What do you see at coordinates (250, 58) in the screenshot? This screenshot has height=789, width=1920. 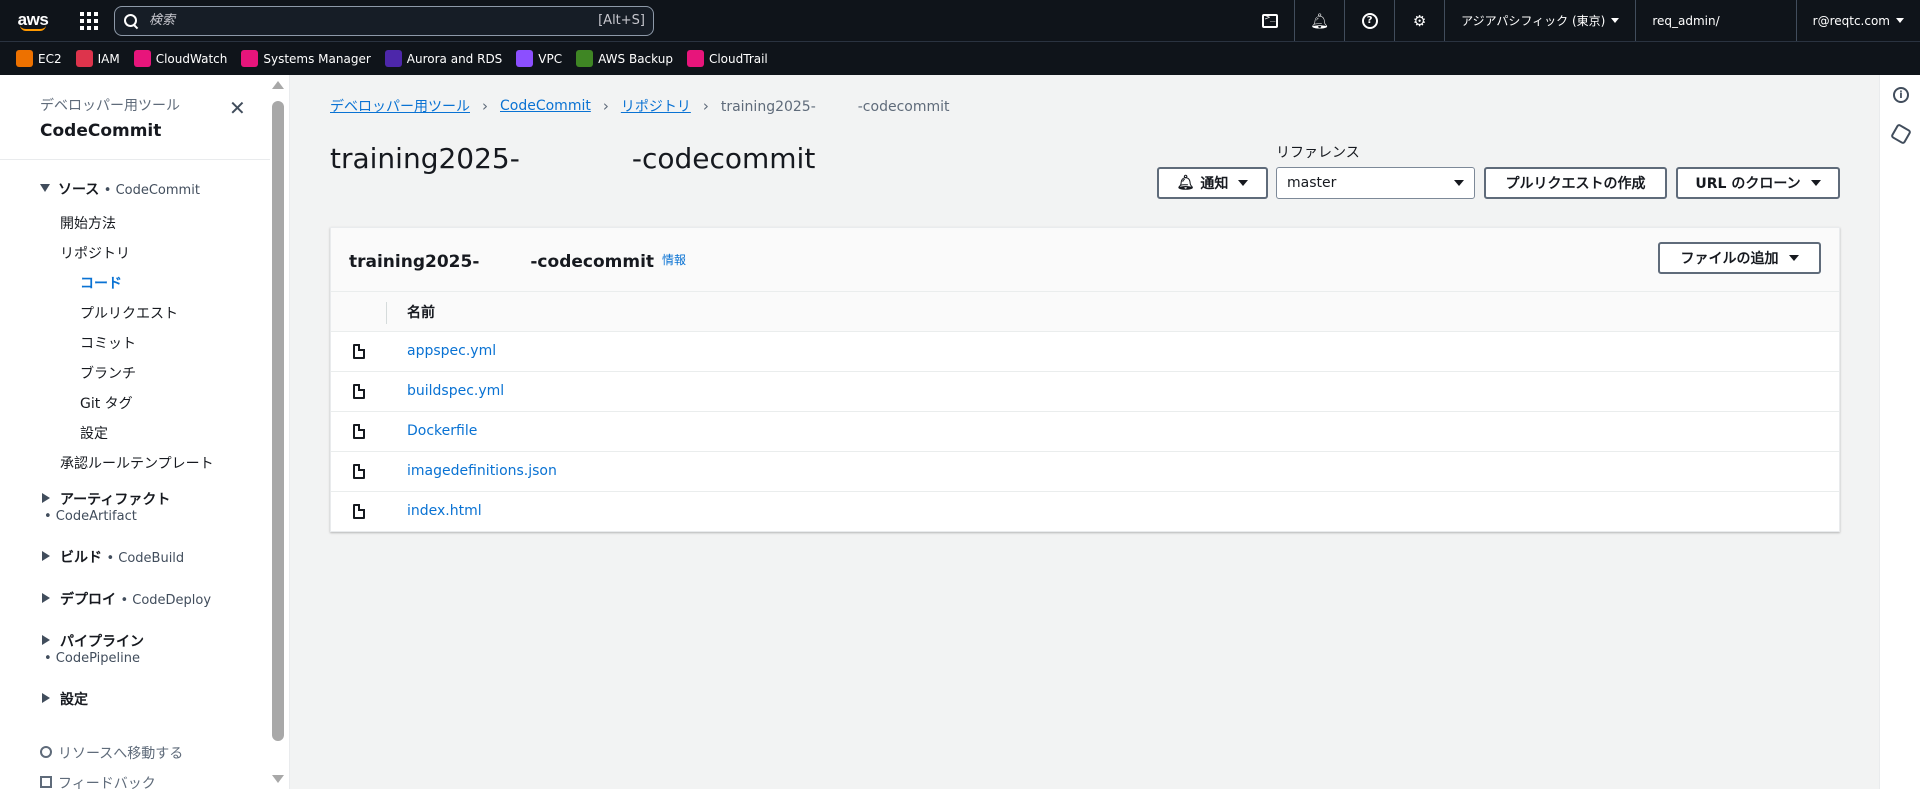 I see `systems-manager-icon` at bounding box center [250, 58].